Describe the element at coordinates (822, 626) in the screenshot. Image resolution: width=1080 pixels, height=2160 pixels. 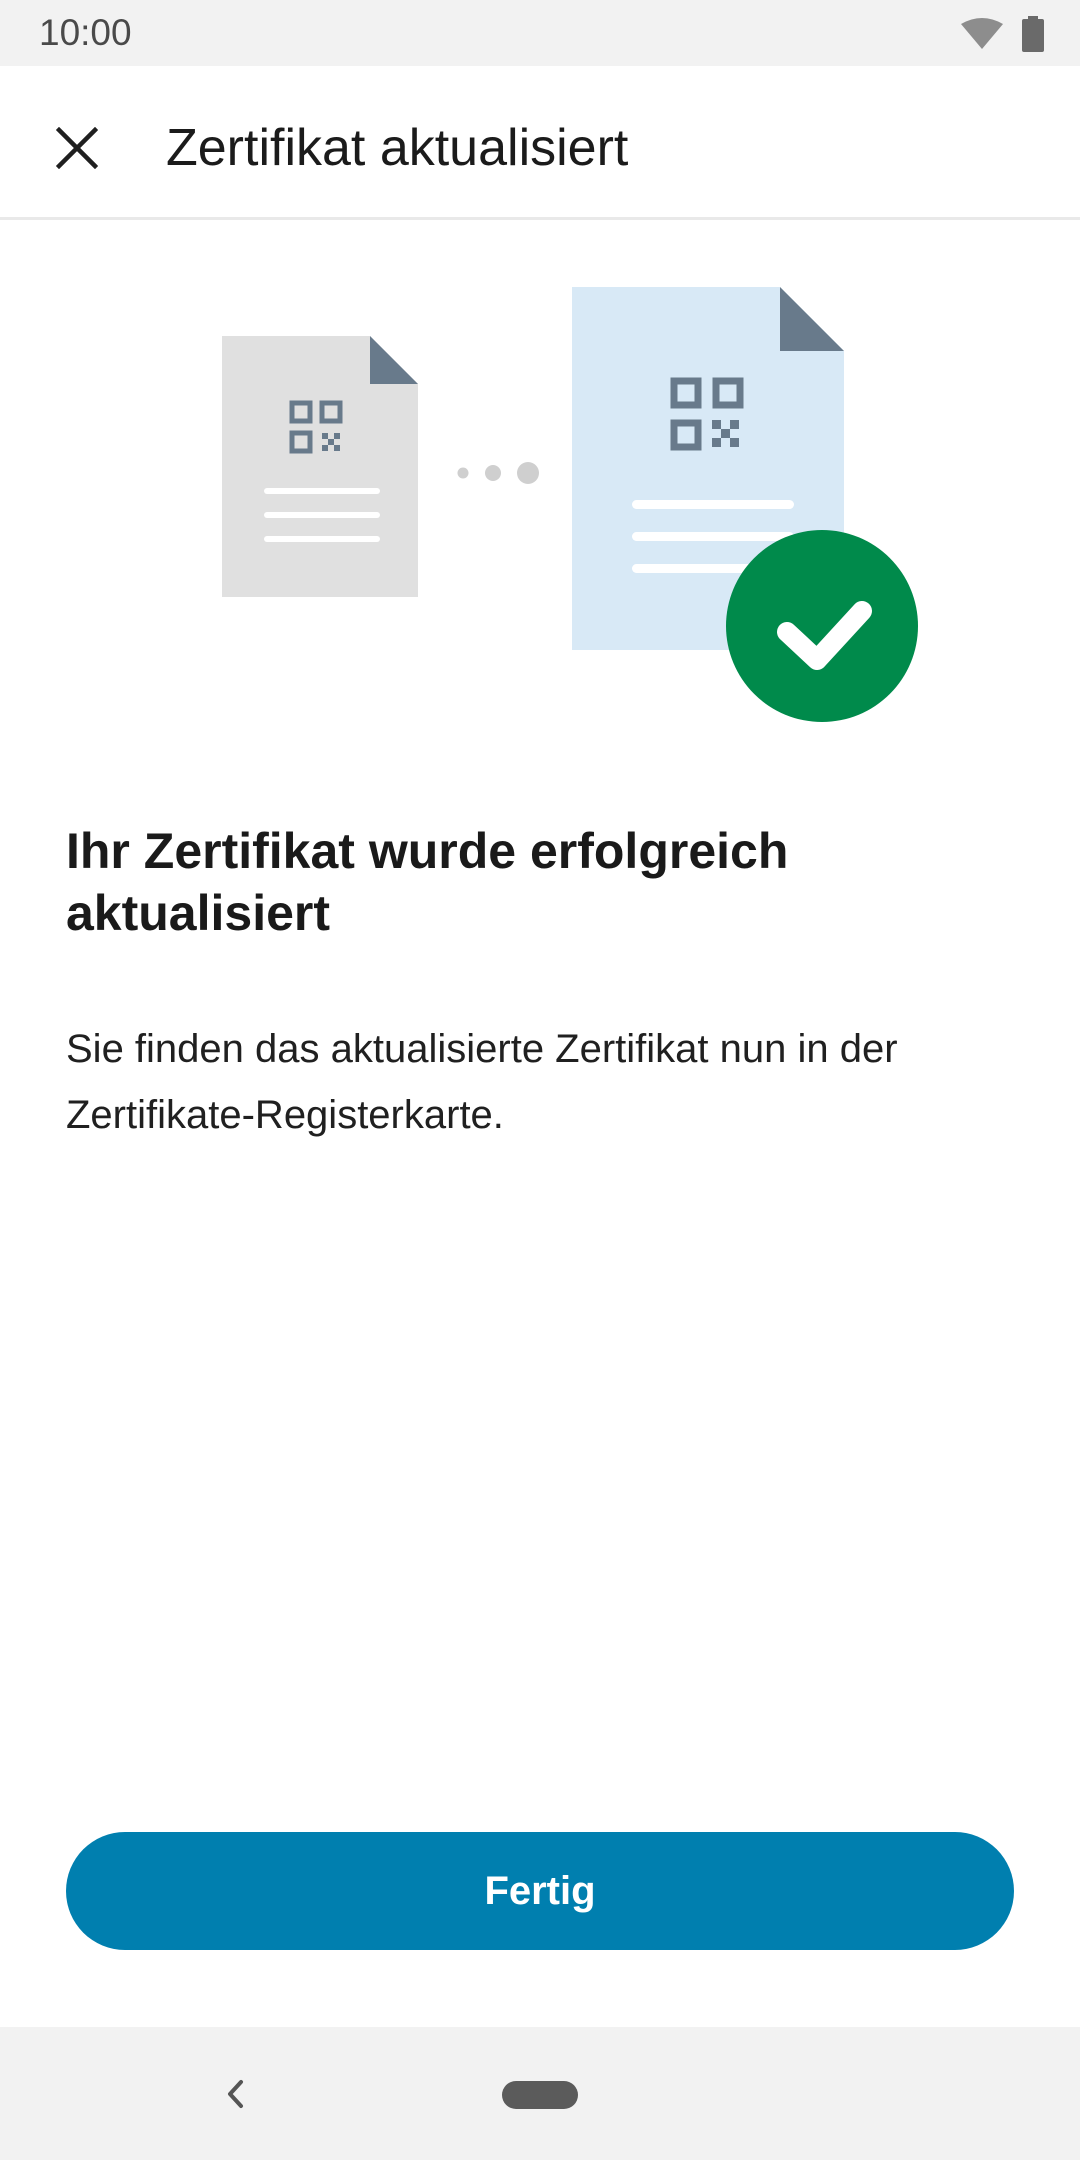
I see `check-circle-icon` at that location.